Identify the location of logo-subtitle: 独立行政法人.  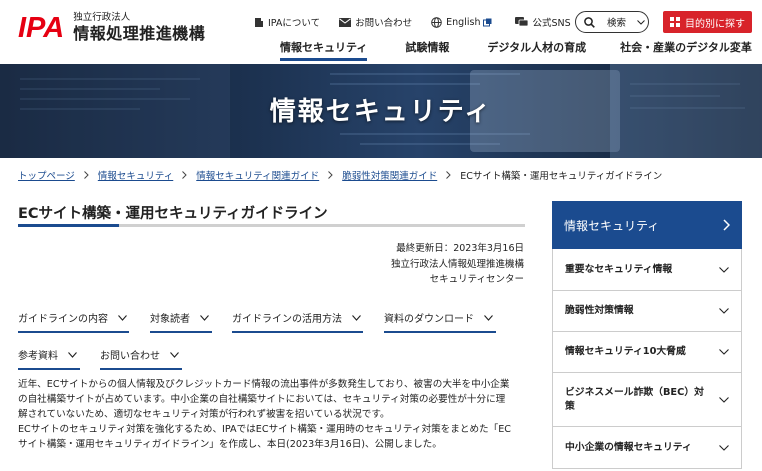
(102, 17).